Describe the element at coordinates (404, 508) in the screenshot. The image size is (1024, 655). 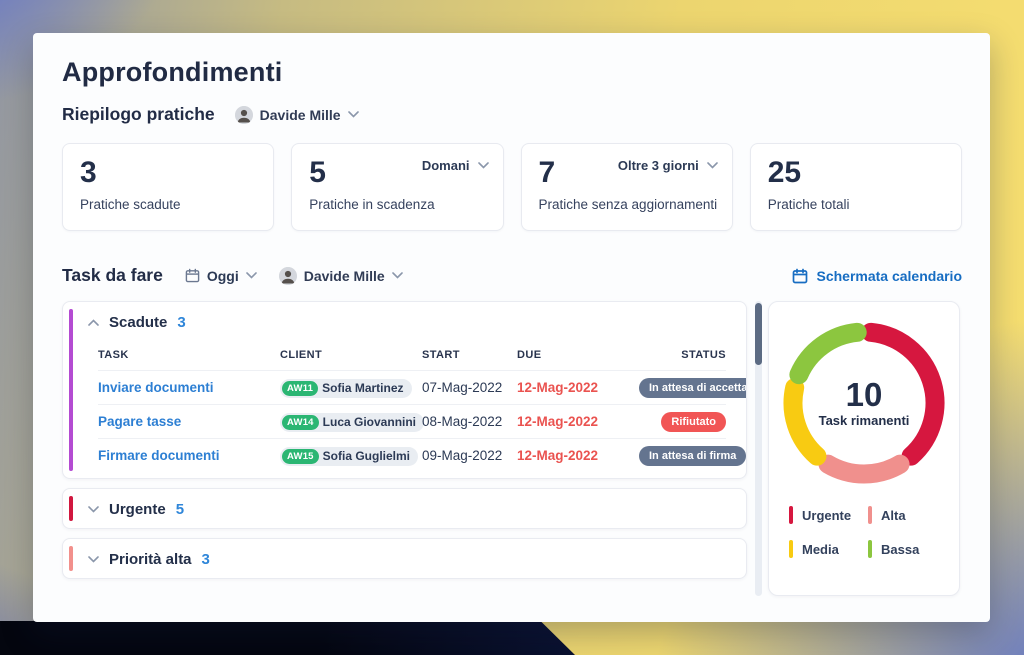
I see `section-urgente-header: Urgente 5` at that location.